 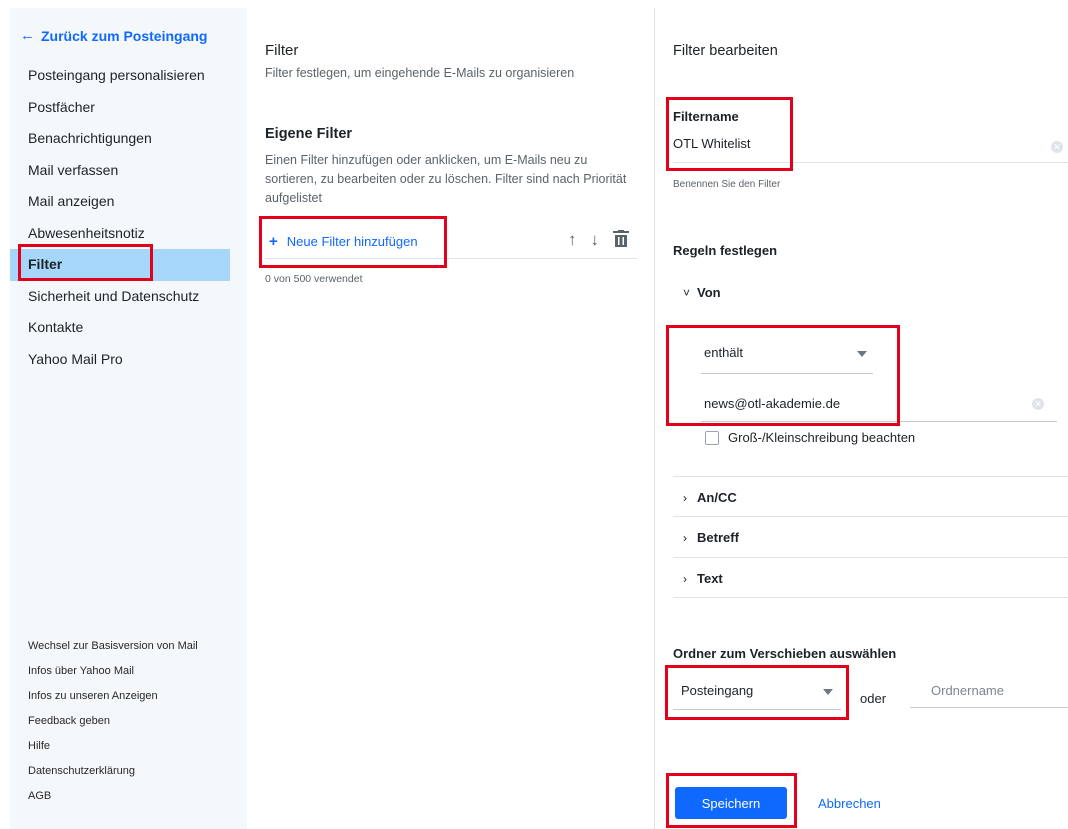 I want to click on folder-select-value: Posteingang, so click(x=717, y=690).